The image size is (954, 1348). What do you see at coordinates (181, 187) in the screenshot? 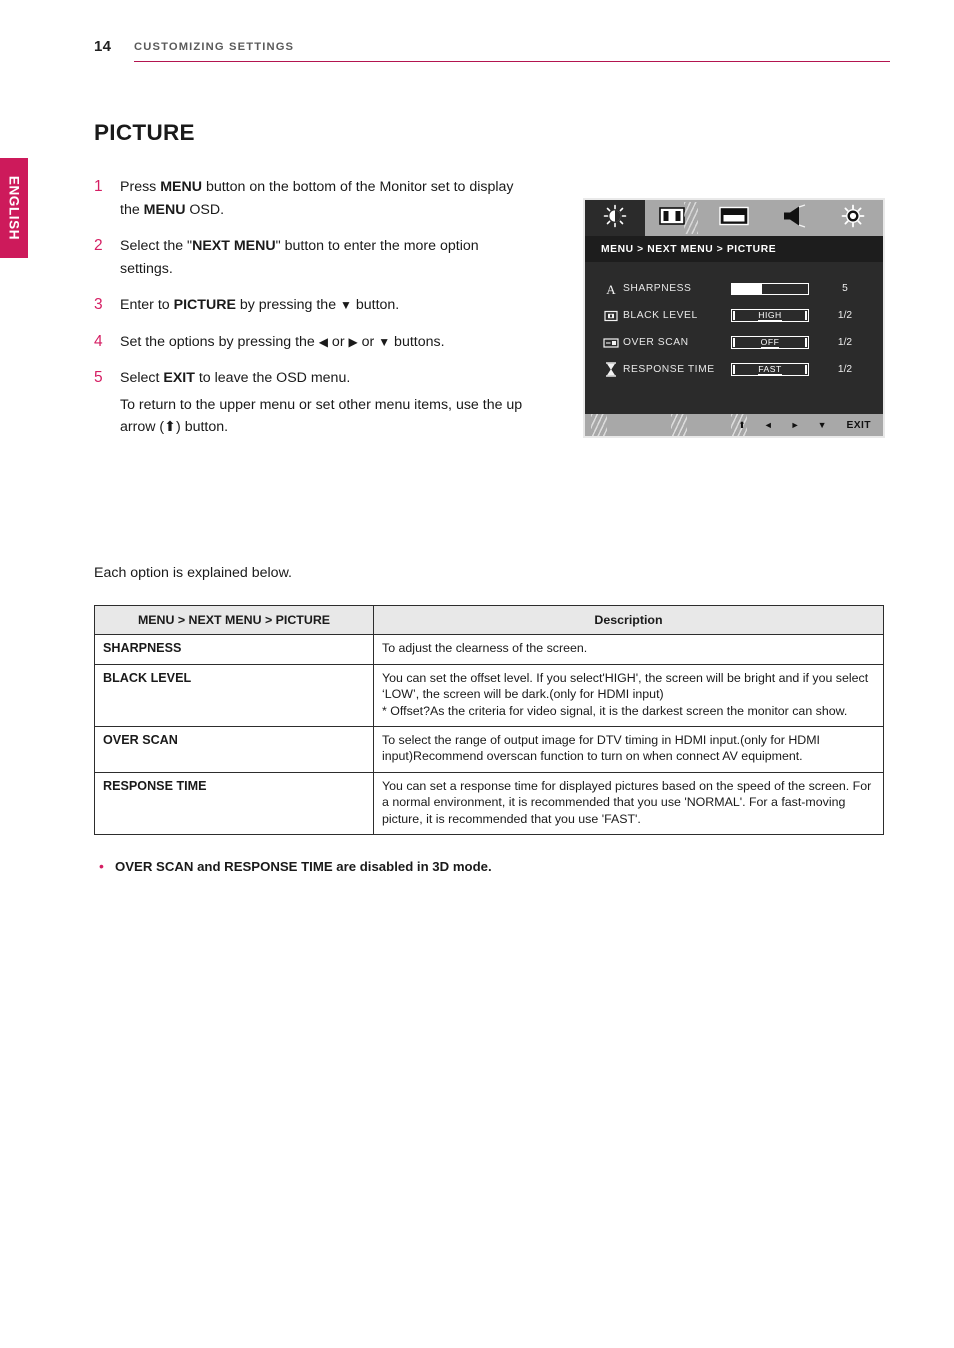
I see `step-text-emphasis: MENU` at bounding box center [181, 187].